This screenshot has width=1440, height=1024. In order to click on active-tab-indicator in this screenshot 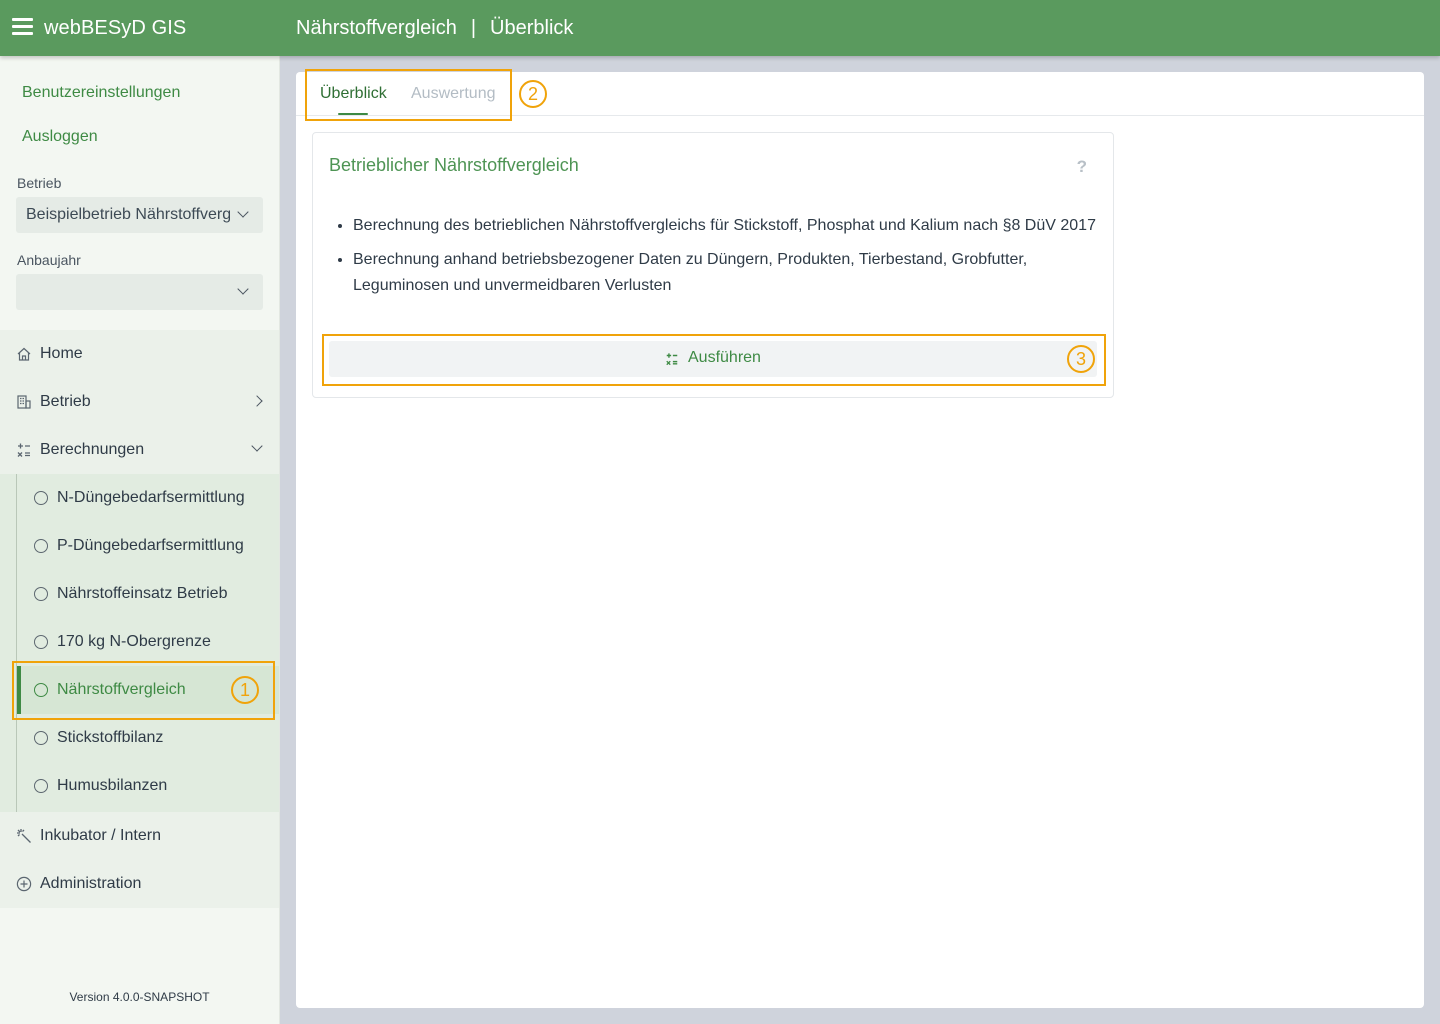, I will do `click(353, 114)`.